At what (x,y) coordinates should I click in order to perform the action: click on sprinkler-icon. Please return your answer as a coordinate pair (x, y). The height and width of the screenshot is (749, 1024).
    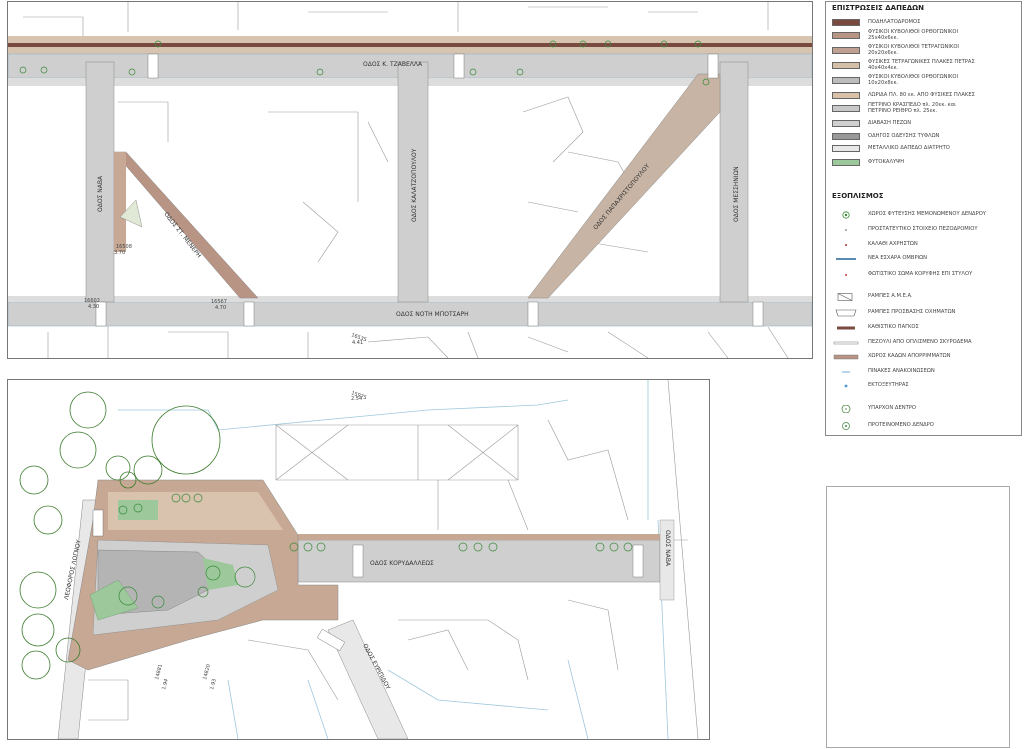
    Looking at the image, I should click on (846, 385).